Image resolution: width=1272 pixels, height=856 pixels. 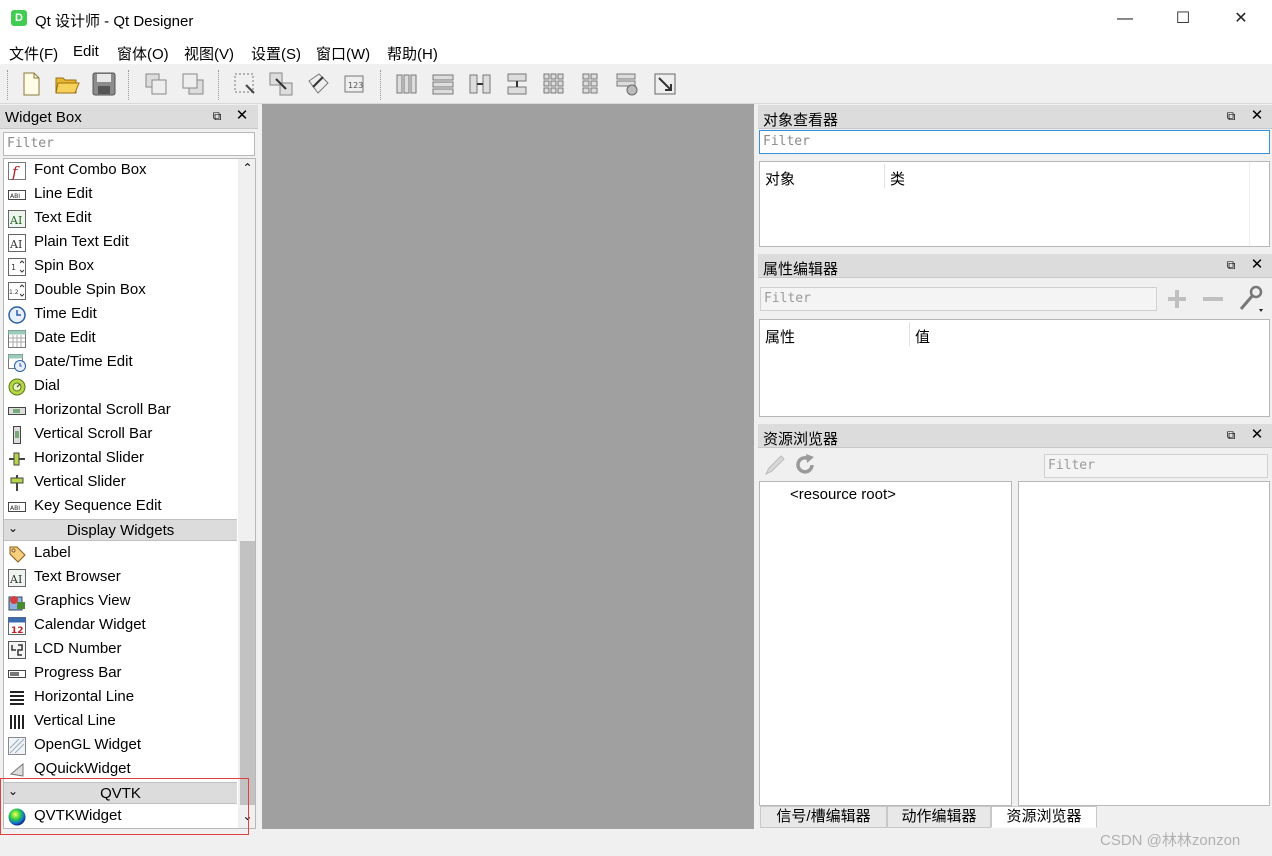 I want to click on property-table: 属性 值, so click(x=1014, y=368).